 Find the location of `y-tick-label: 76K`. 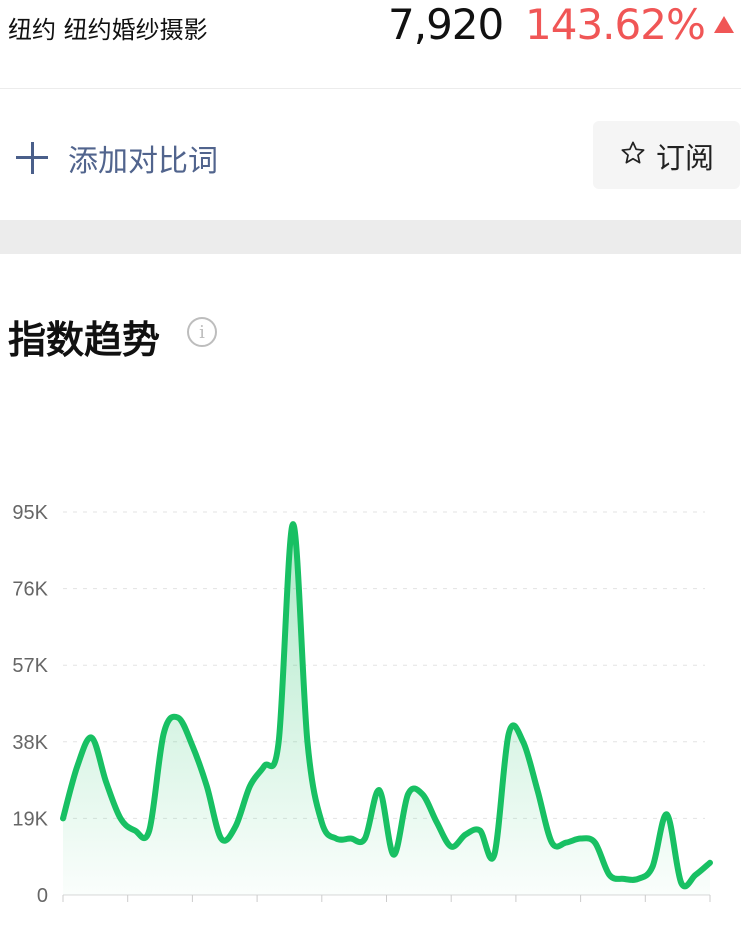

y-tick-label: 76K is located at coordinates (30, 590).